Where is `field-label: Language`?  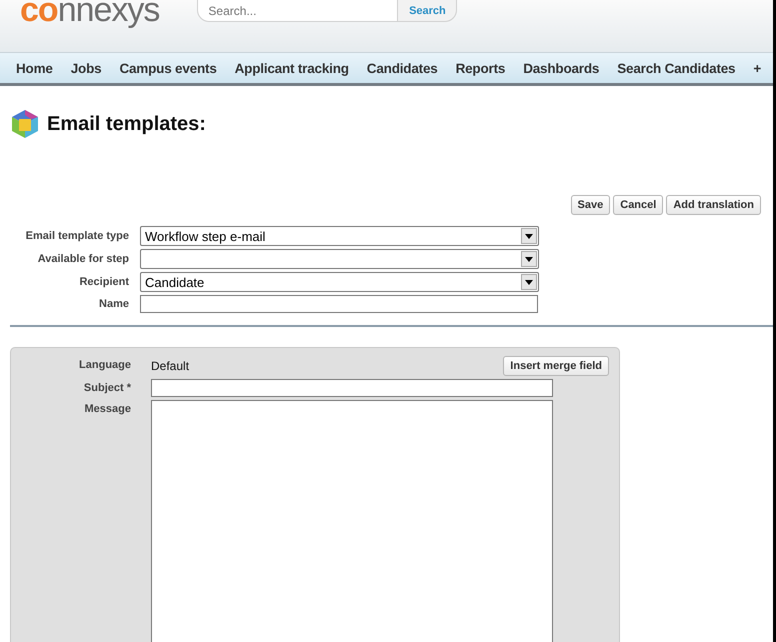
field-label: Language is located at coordinates (104, 364).